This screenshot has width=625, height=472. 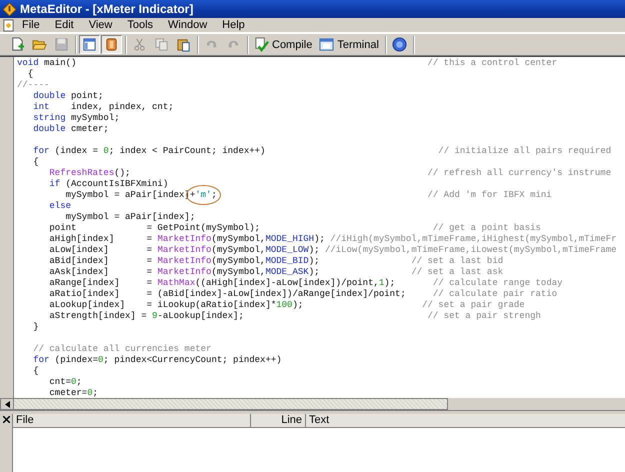 I want to click on menu-item: Edit, so click(x=65, y=25).